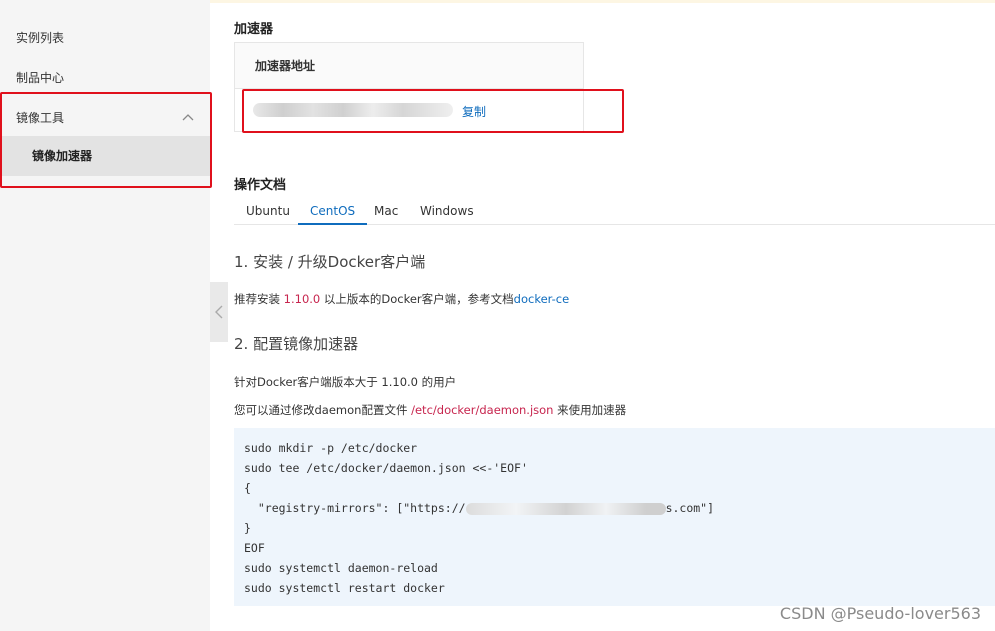 The width and height of the screenshot is (995, 631). Describe the element at coordinates (105, 156) in the screenshot. I see `sidebar-item-image-accelerator: 镜像加速器` at that location.